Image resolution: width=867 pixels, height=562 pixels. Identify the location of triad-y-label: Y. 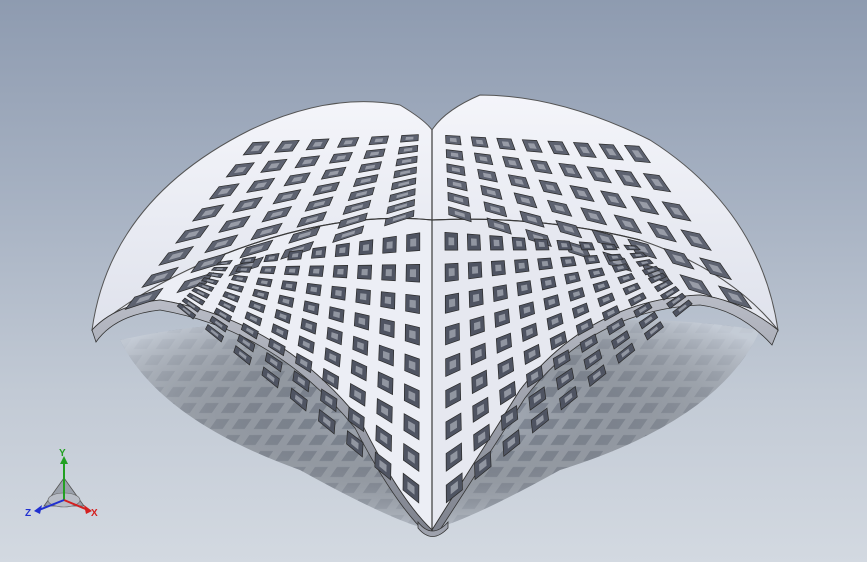
(62, 453).